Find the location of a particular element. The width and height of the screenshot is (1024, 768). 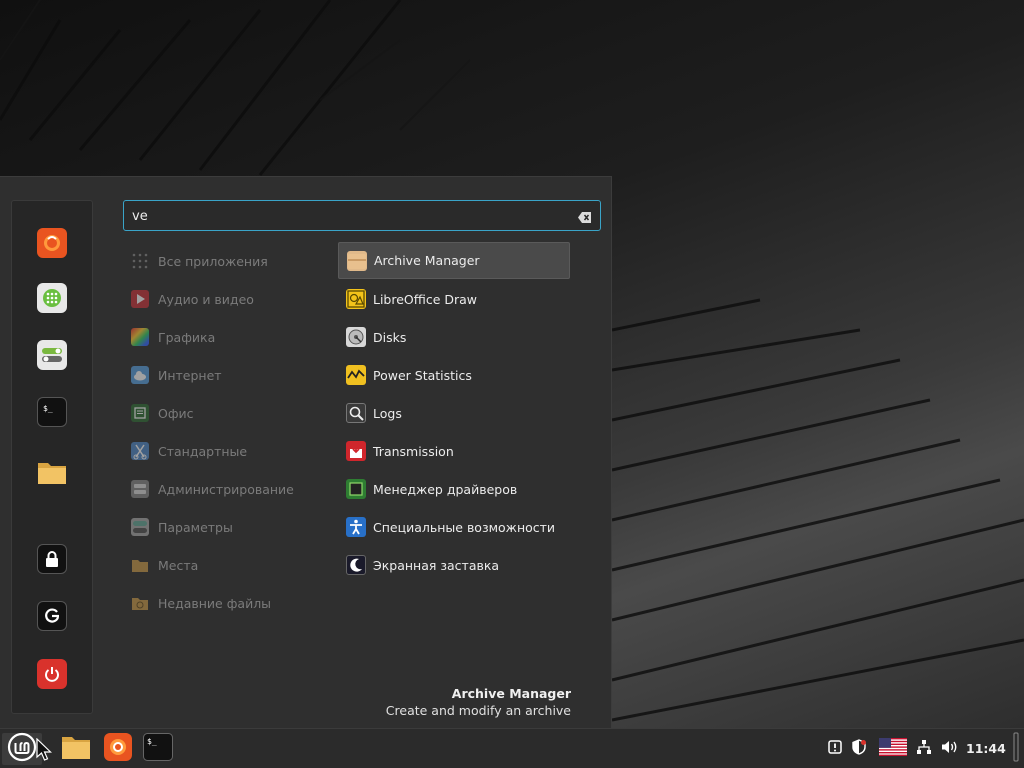

mint-logo-icon is located at coordinates (22, 749).